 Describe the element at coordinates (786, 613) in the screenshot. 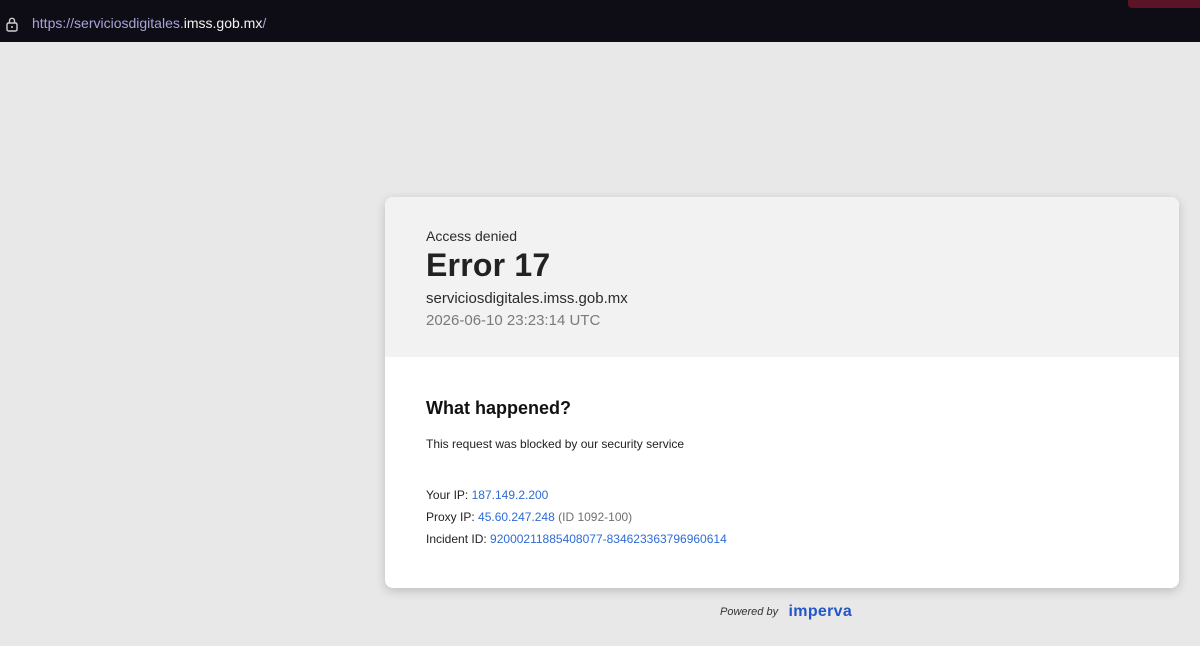

I see `powered-by-footer: Powered by imperva` at that location.